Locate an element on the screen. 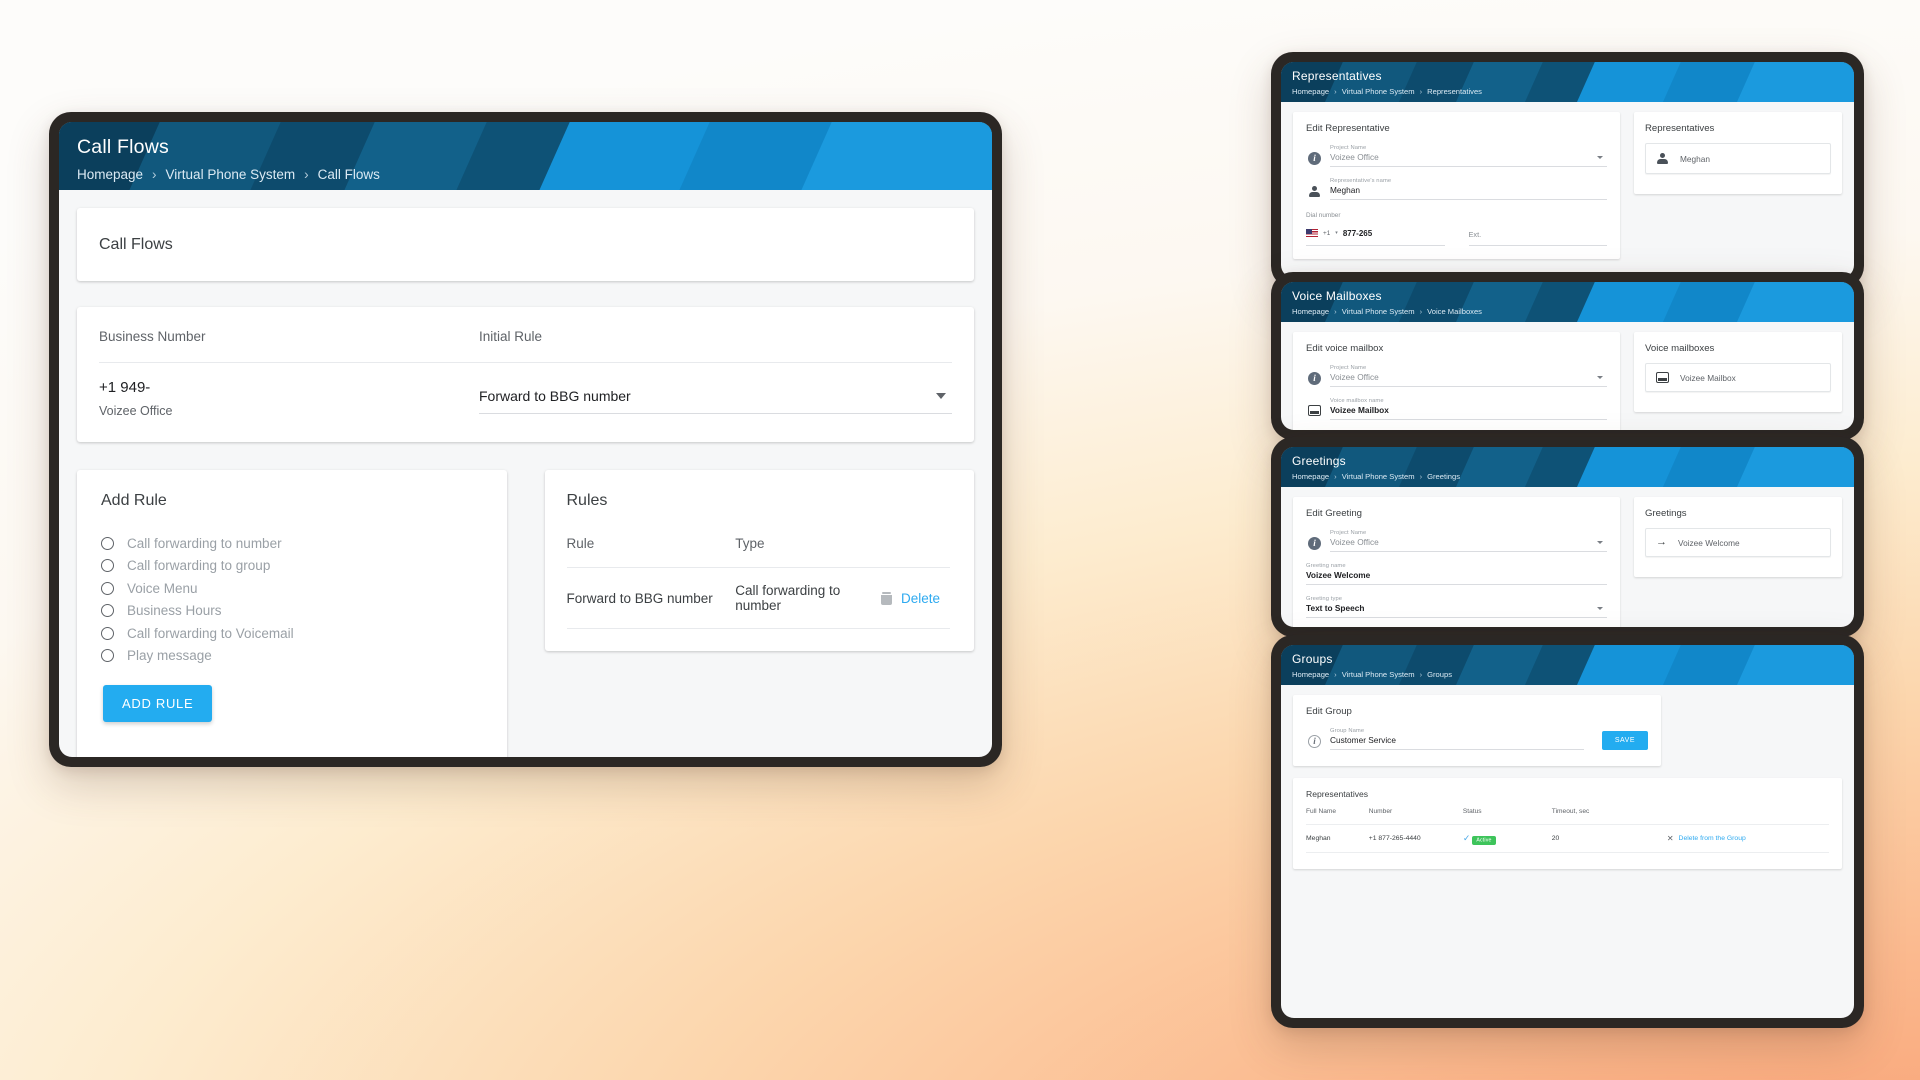 This screenshot has width=1920, height=1080. field-representative-name: Representative's name Meghan is located at coordinates (1456, 189).